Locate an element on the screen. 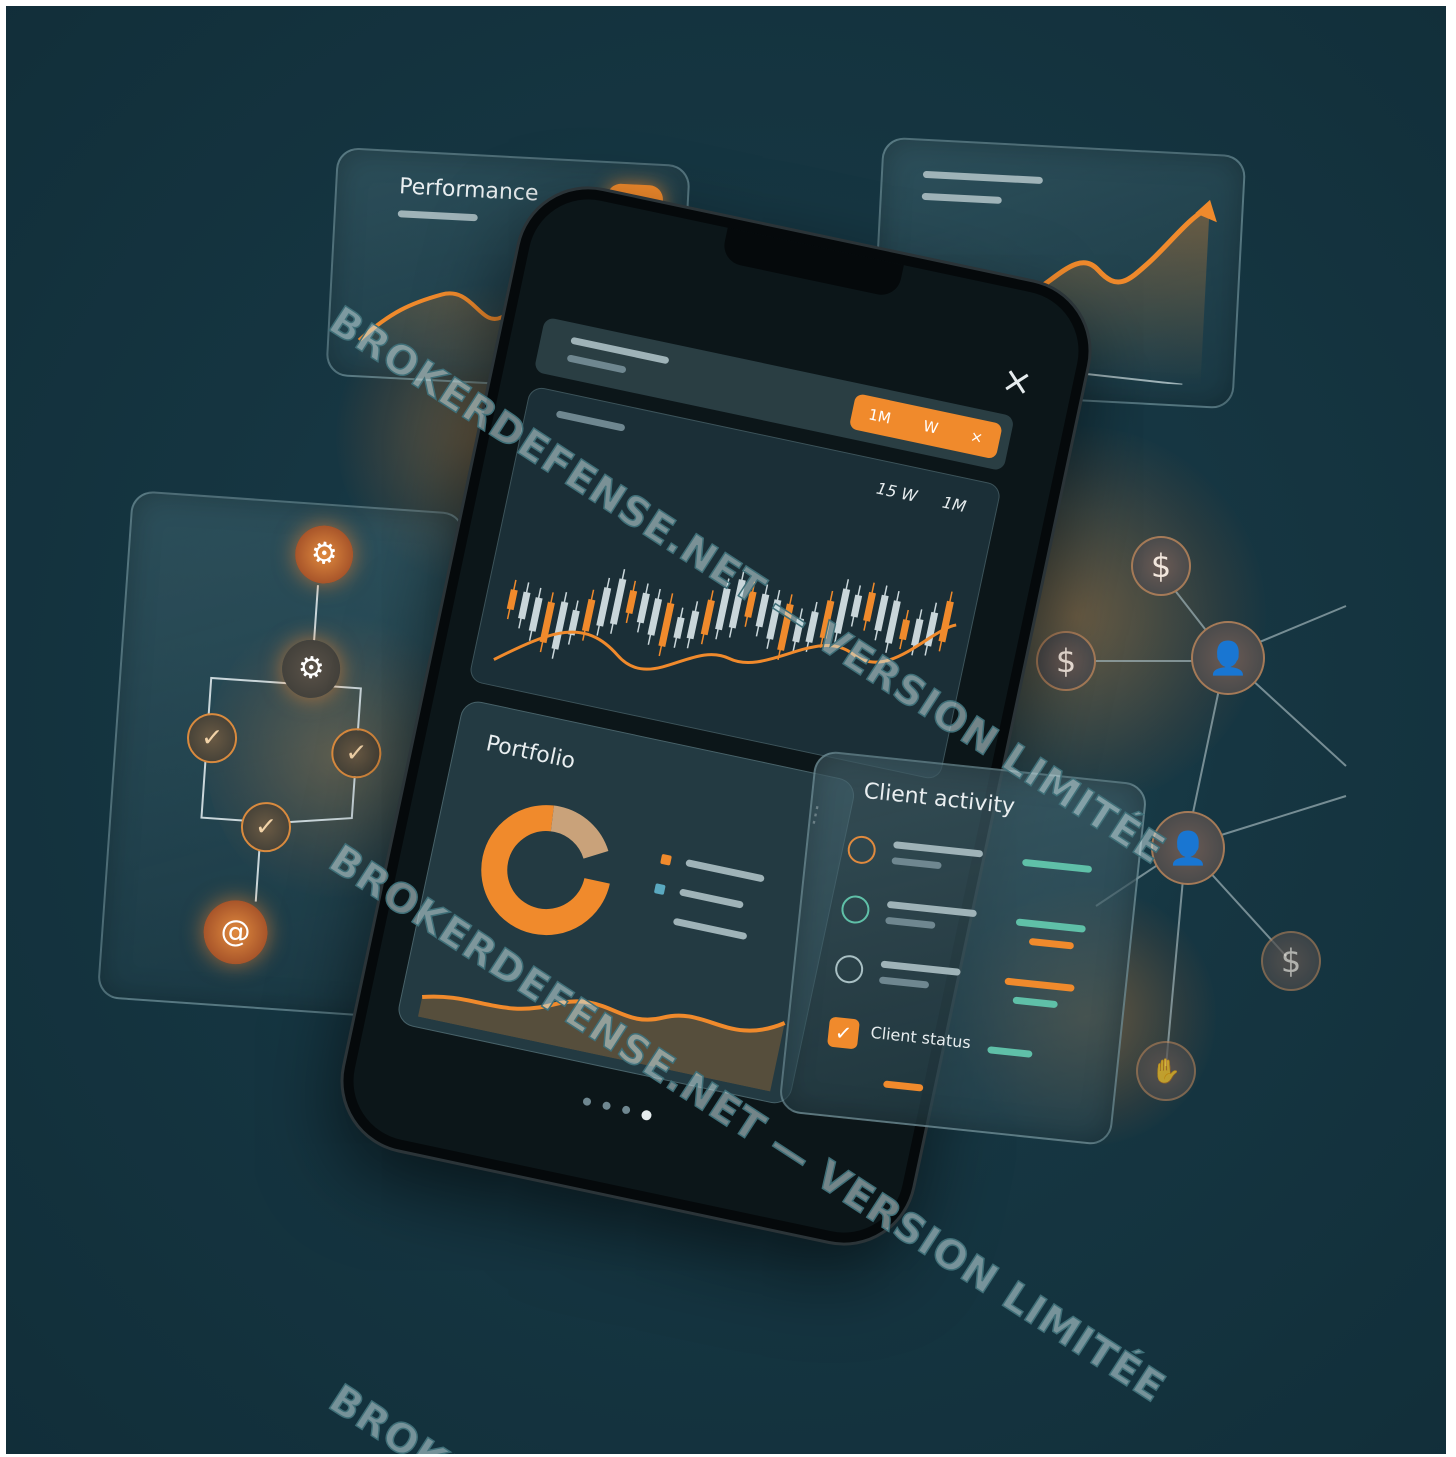 Image resolution: width=1456 pixels, height=1457 pixels. close-icon: × is located at coordinates (1017, 382).